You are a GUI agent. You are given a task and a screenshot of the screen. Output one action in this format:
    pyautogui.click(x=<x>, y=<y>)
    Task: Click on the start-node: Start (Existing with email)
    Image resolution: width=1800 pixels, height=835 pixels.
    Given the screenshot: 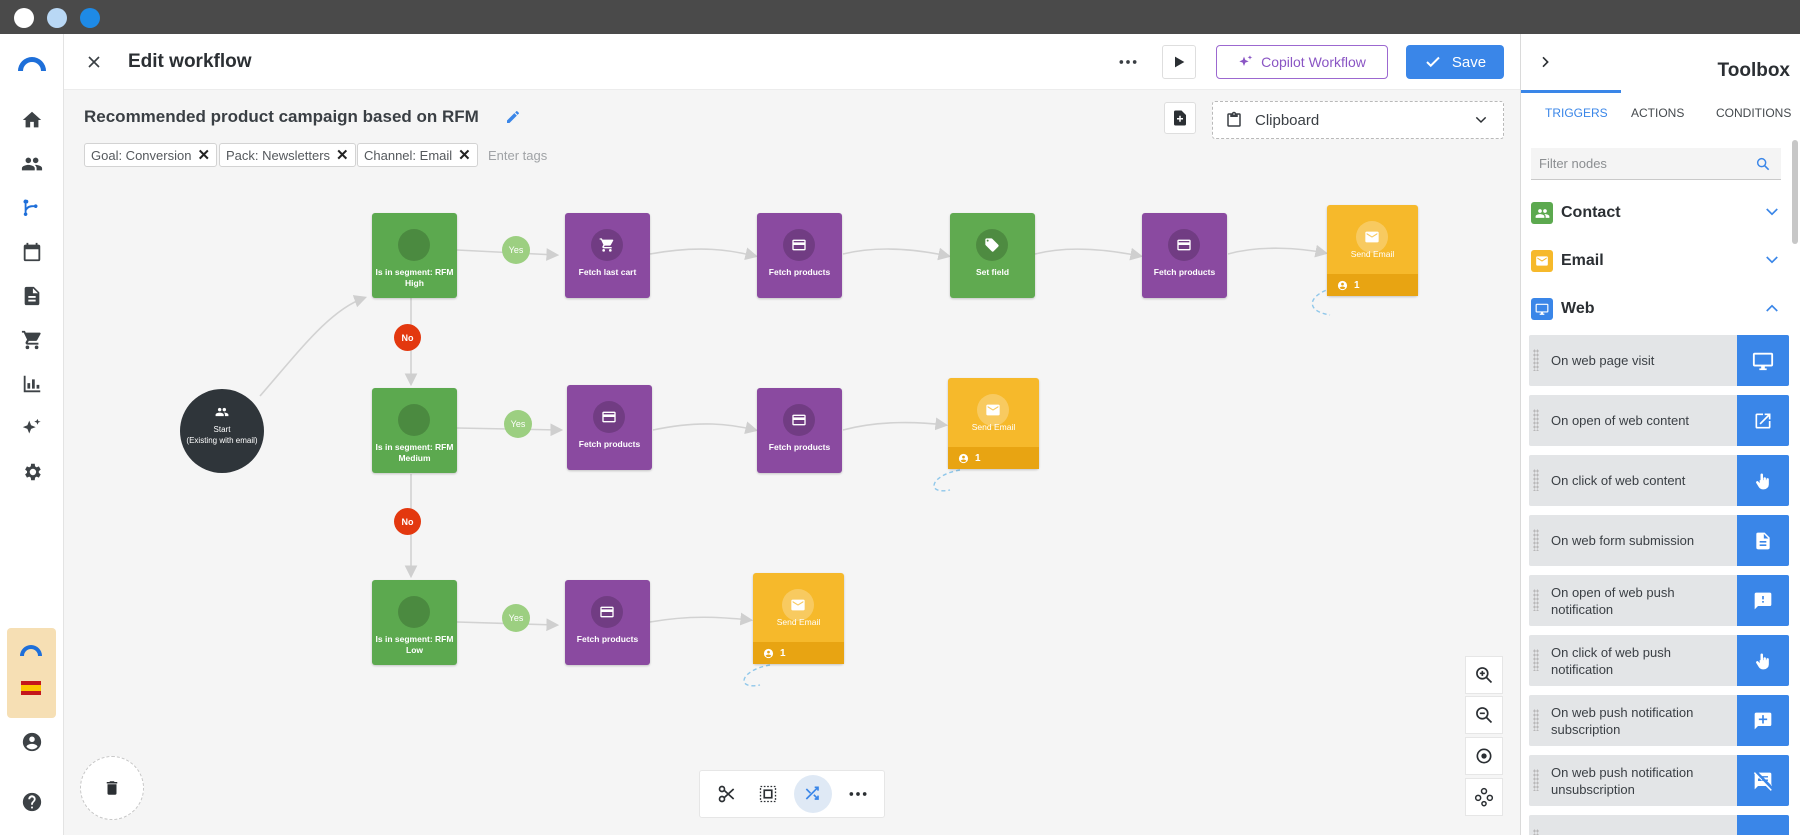 What is the action you would take?
    pyautogui.click(x=222, y=431)
    